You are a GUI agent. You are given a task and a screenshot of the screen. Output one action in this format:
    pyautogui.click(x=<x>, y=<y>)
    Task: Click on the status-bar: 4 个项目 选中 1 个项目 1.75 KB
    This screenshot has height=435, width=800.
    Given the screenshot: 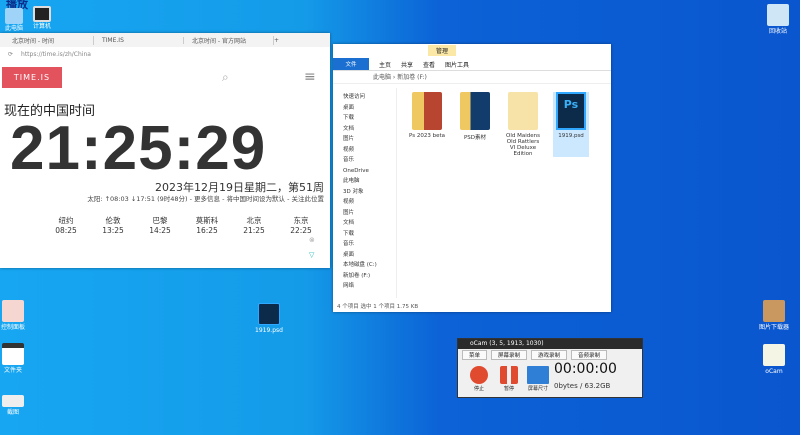 What is the action you would take?
    pyautogui.click(x=378, y=307)
    